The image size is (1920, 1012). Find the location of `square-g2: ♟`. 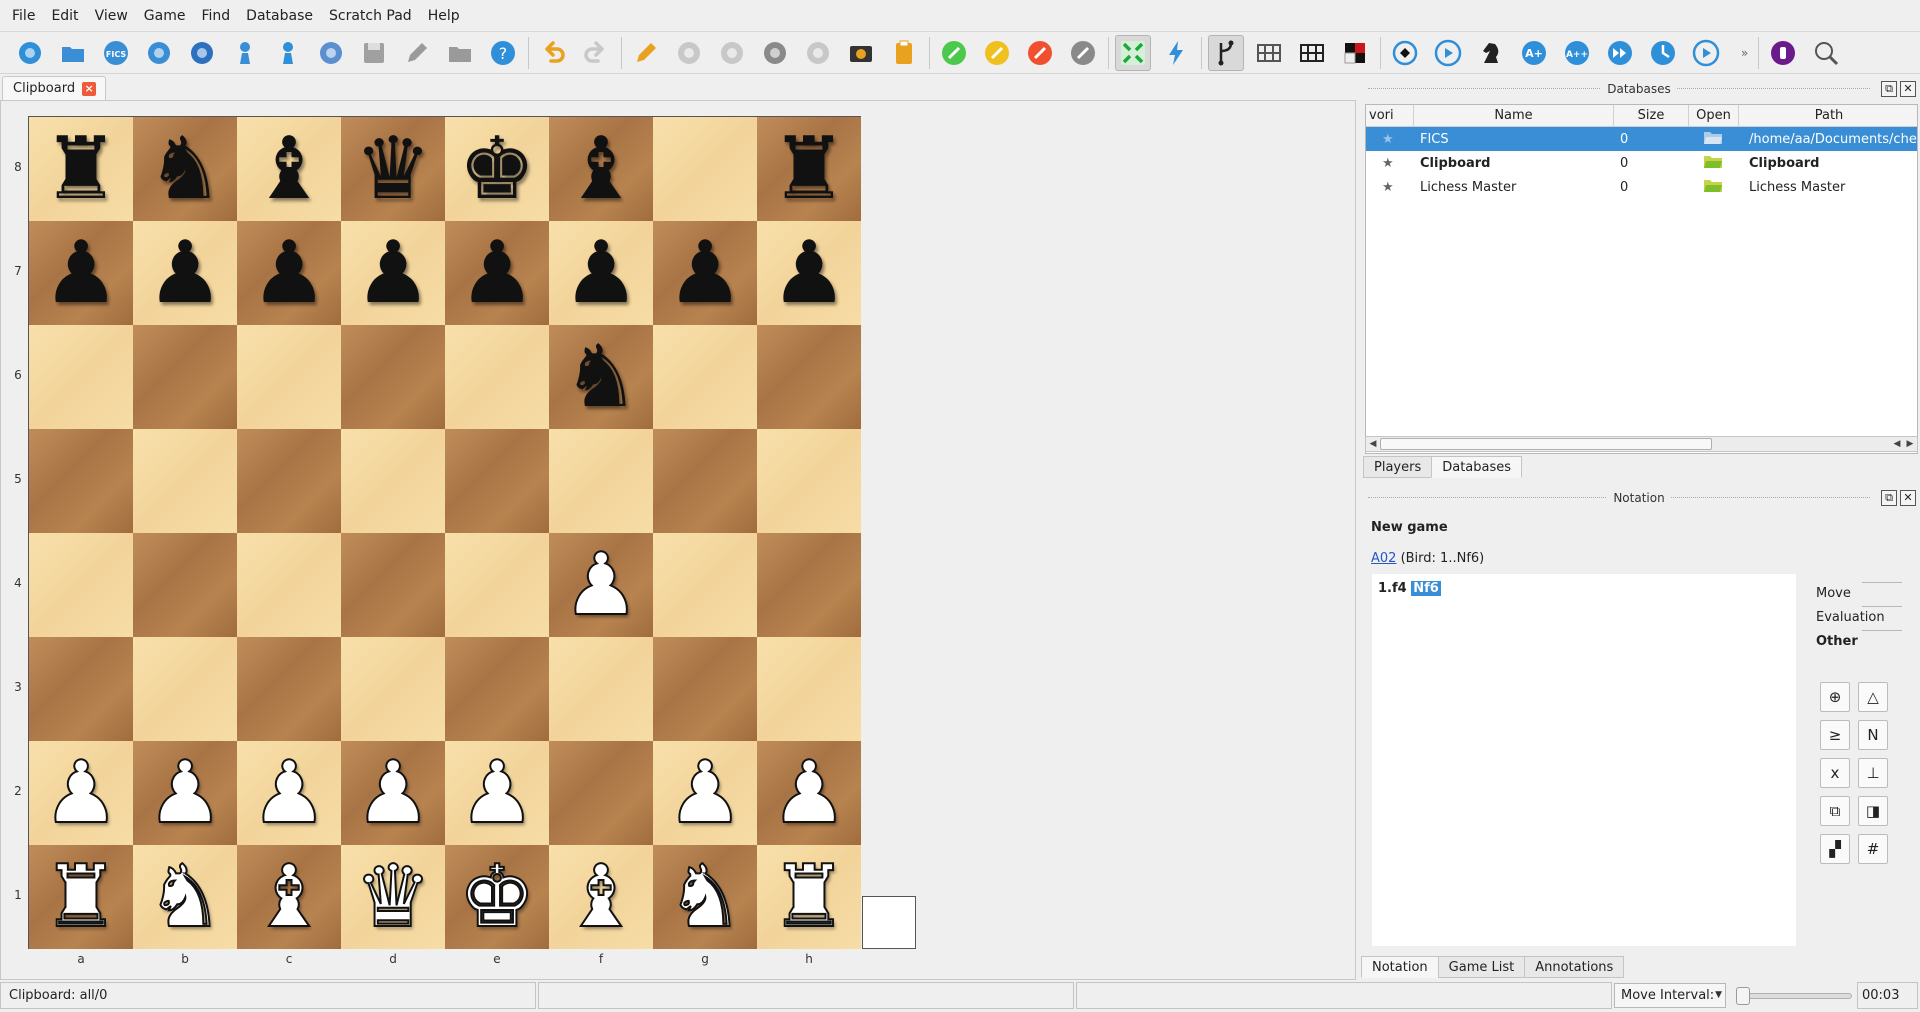

square-g2: ♟ is located at coordinates (705, 793).